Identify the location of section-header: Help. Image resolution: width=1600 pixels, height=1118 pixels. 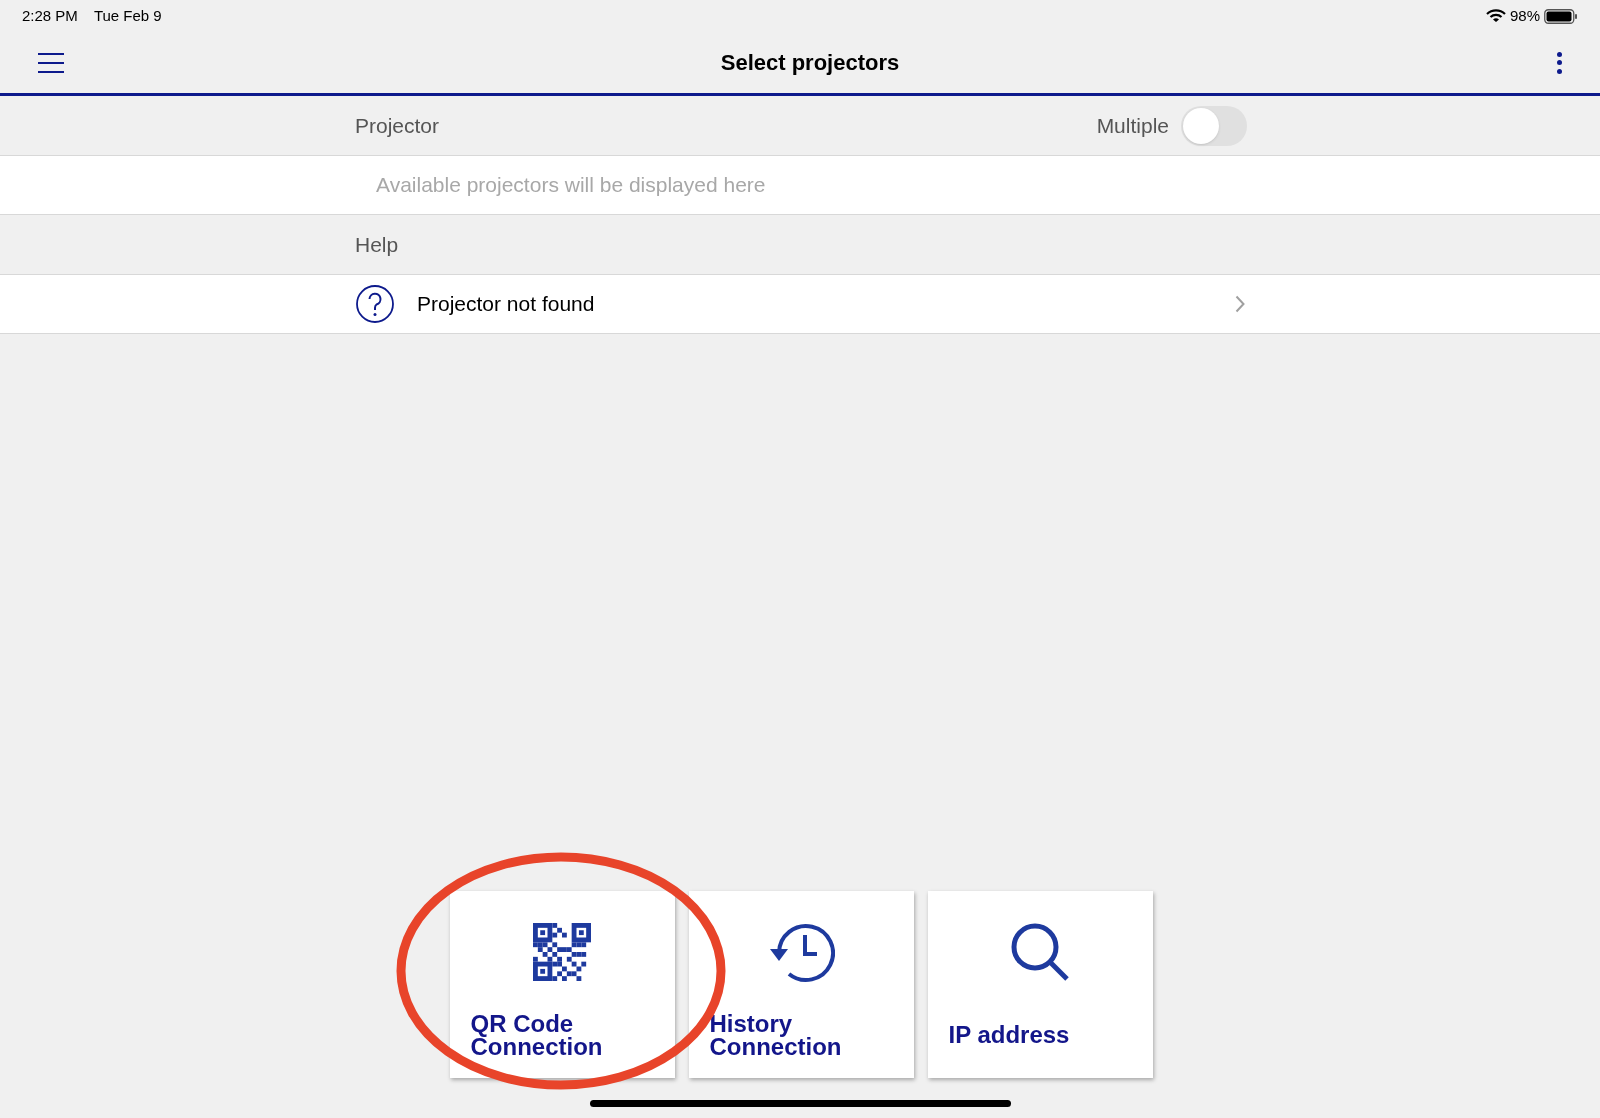
(377, 244).